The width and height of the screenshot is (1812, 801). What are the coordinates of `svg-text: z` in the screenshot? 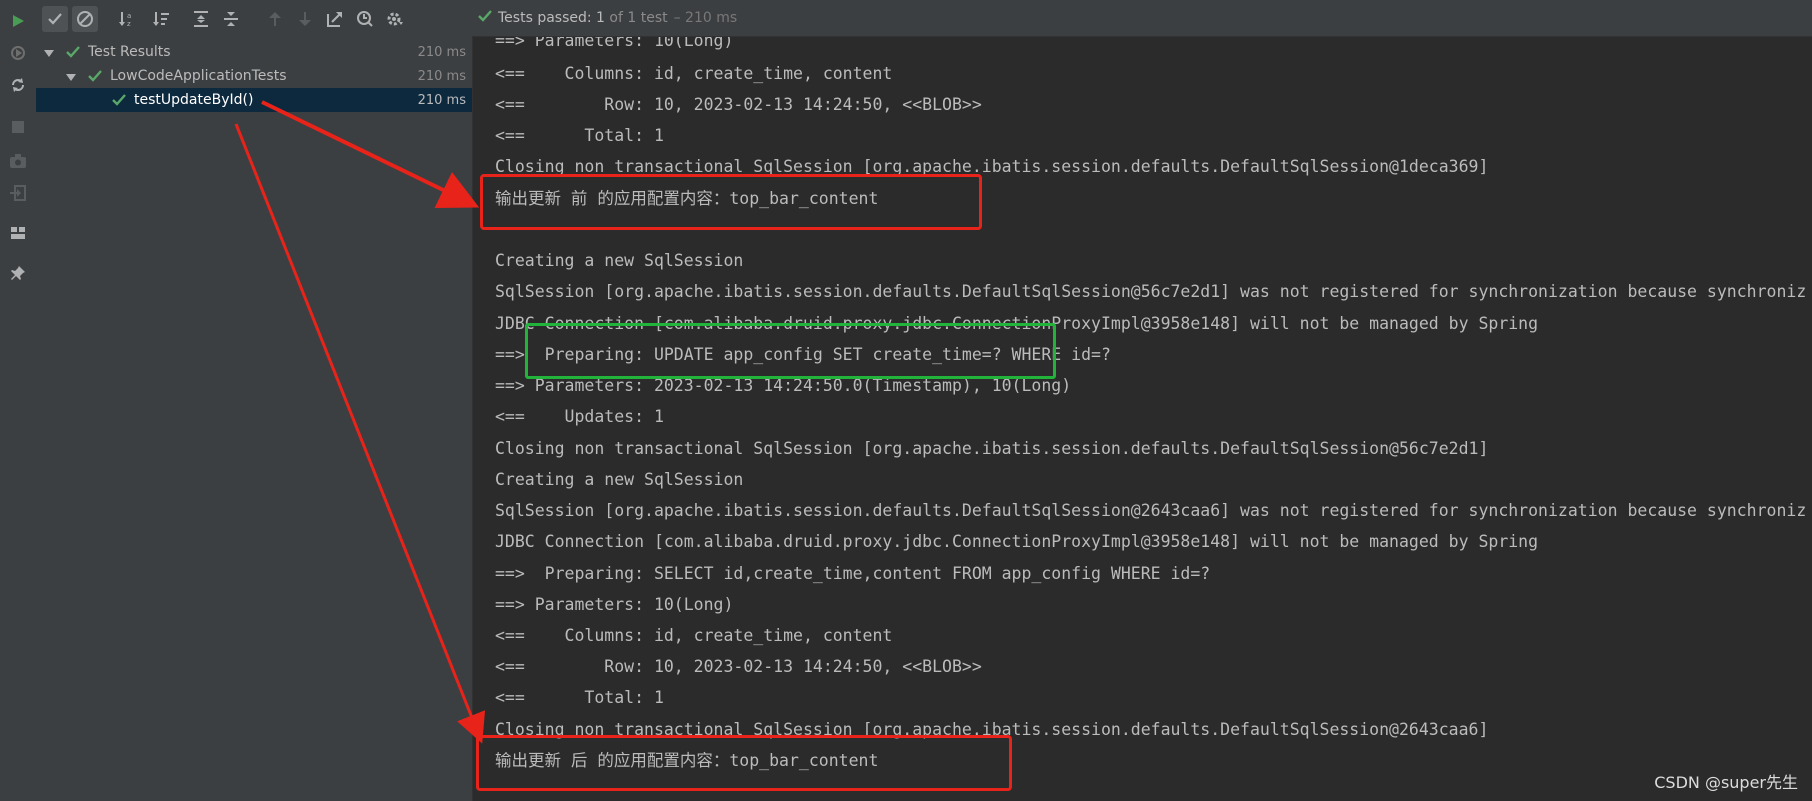 It's located at (129, 24).